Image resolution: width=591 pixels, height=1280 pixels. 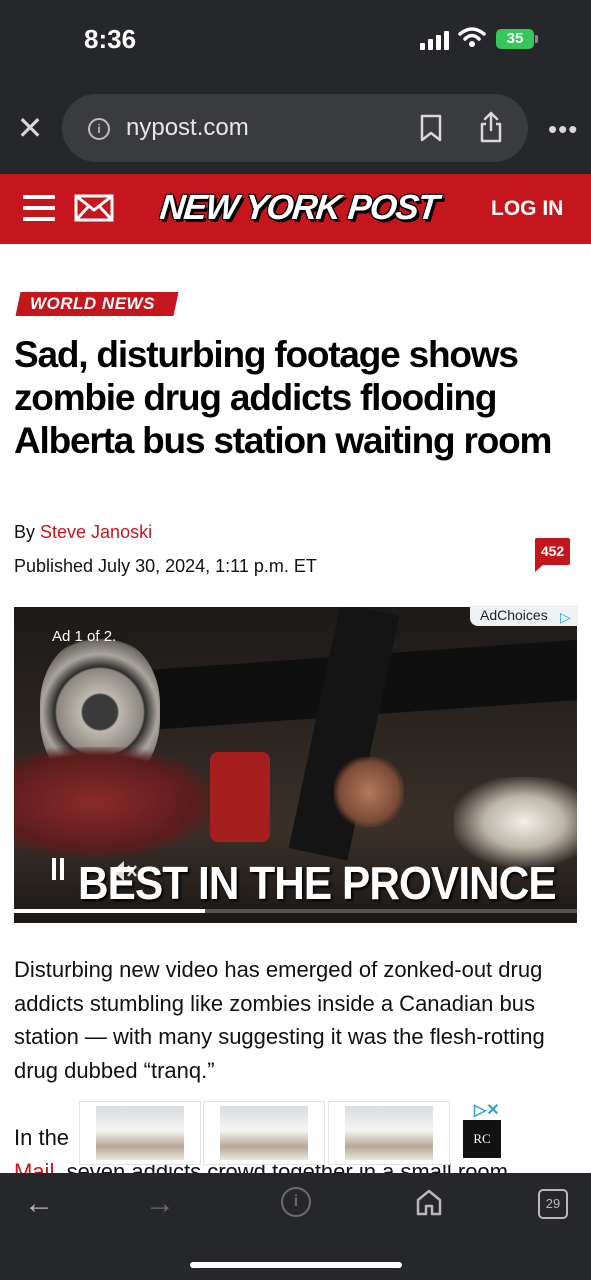 I want to click on ad-hand, so click(x=369, y=792).